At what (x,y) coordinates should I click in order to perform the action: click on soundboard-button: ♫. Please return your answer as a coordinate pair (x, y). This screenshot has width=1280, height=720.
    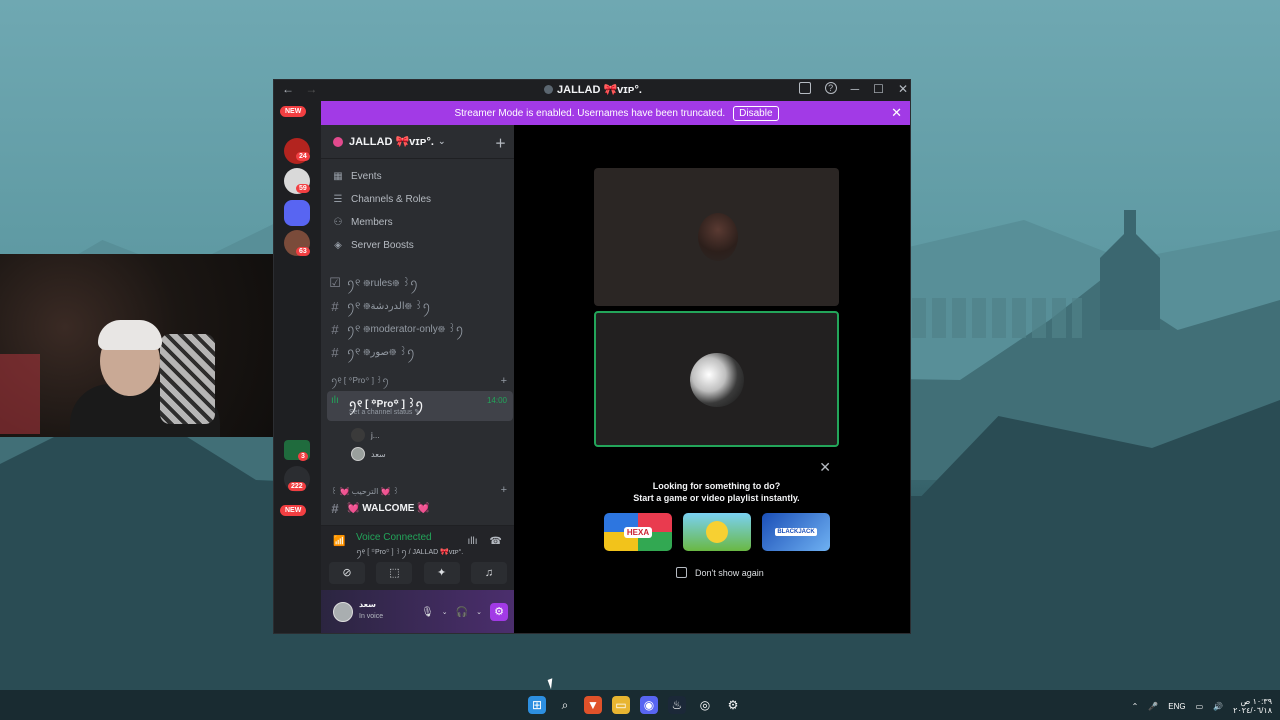
    Looking at the image, I should click on (488, 573).